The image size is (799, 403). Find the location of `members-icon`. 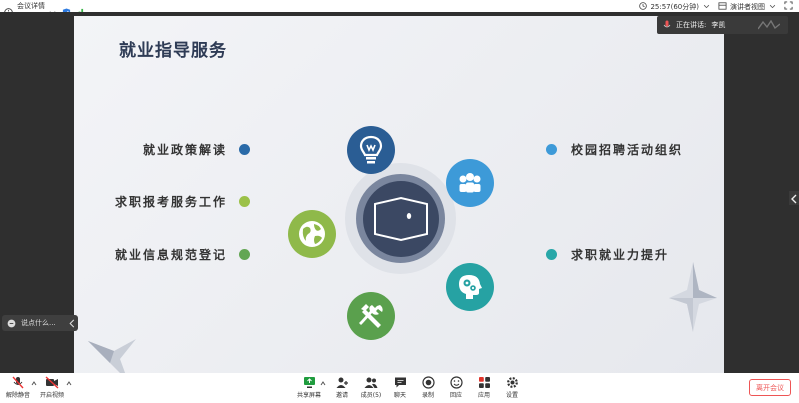

members-icon is located at coordinates (371, 382).